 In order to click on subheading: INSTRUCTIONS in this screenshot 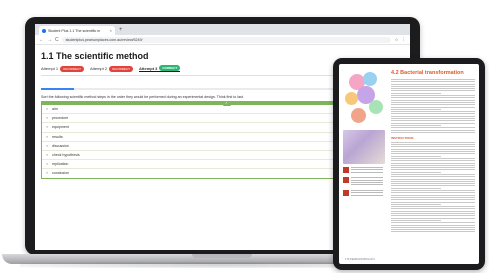, I will do `click(402, 137)`.